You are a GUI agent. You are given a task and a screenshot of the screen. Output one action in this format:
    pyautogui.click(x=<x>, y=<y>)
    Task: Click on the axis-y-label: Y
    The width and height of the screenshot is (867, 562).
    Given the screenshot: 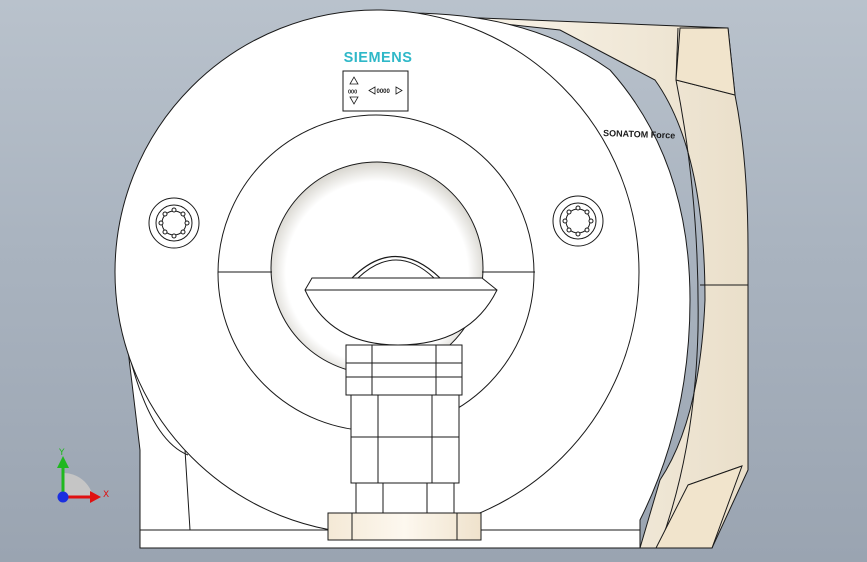 What is the action you would take?
    pyautogui.click(x=61, y=453)
    